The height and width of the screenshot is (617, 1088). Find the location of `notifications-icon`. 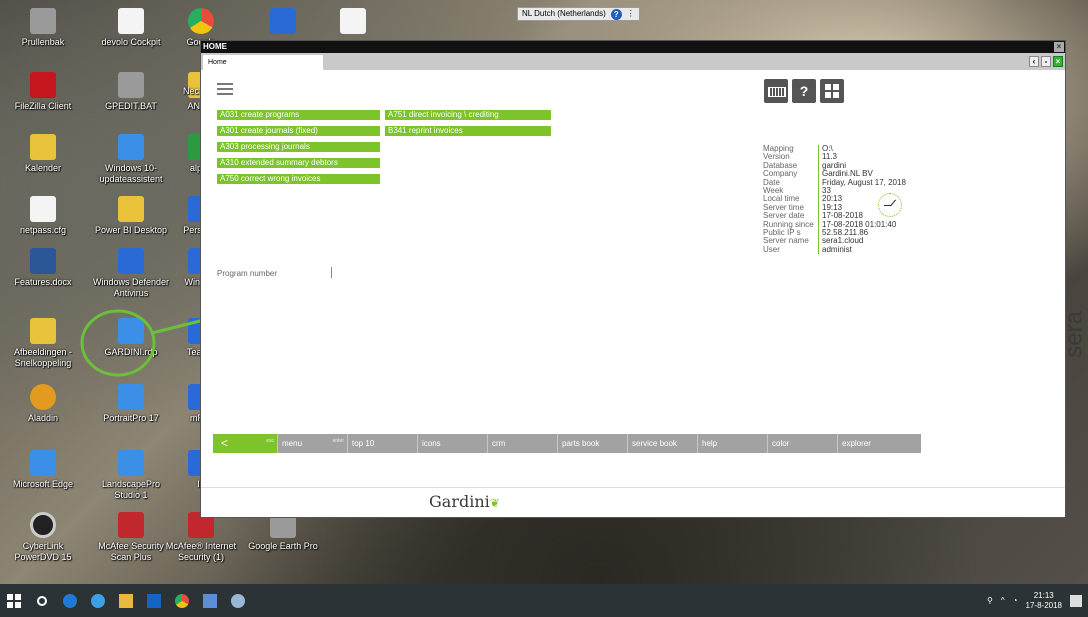

notifications-icon is located at coordinates (1076, 600).